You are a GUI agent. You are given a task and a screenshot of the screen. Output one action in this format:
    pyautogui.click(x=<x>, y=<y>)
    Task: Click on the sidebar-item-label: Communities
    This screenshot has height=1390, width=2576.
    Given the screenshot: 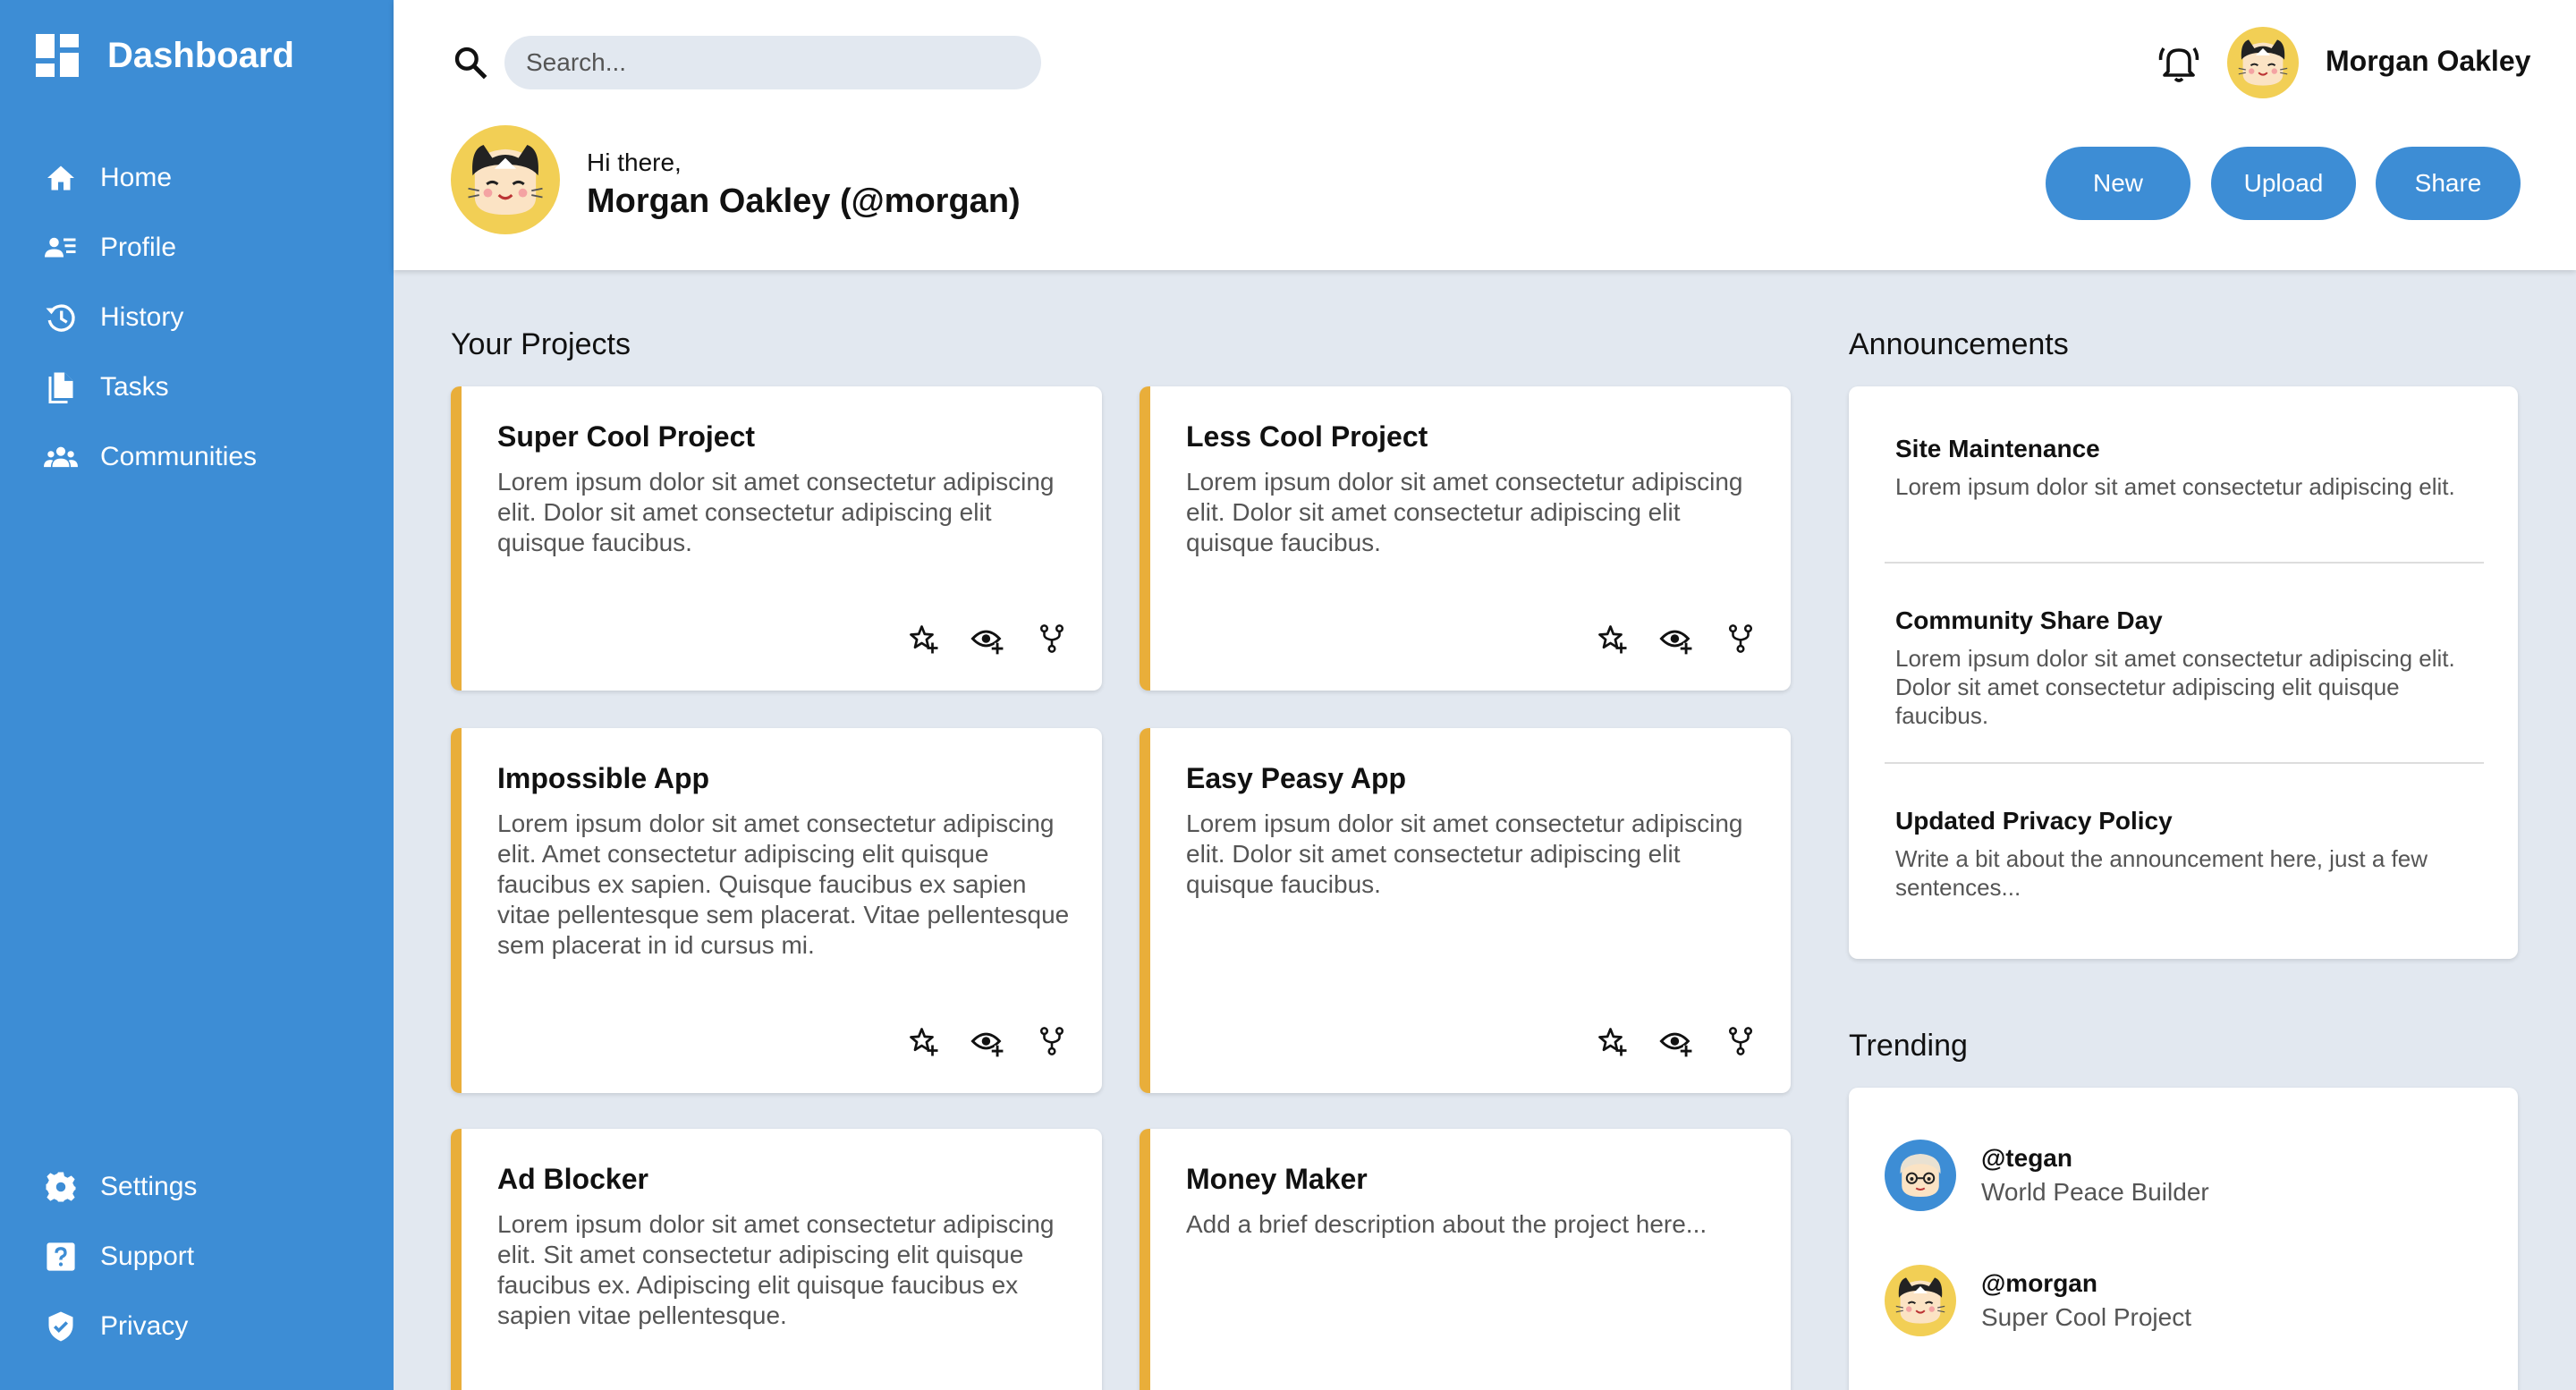 What is the action you would take?
    pyautogui.click(x=179, y=456)
    